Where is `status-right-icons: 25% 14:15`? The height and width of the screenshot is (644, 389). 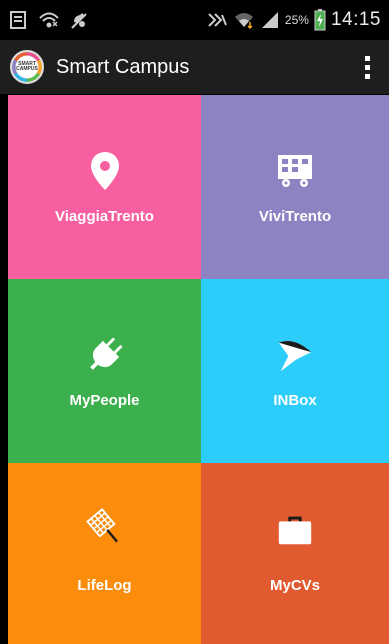 status-right-icons: 25% 14:15 is located at coordinates (293, 20).